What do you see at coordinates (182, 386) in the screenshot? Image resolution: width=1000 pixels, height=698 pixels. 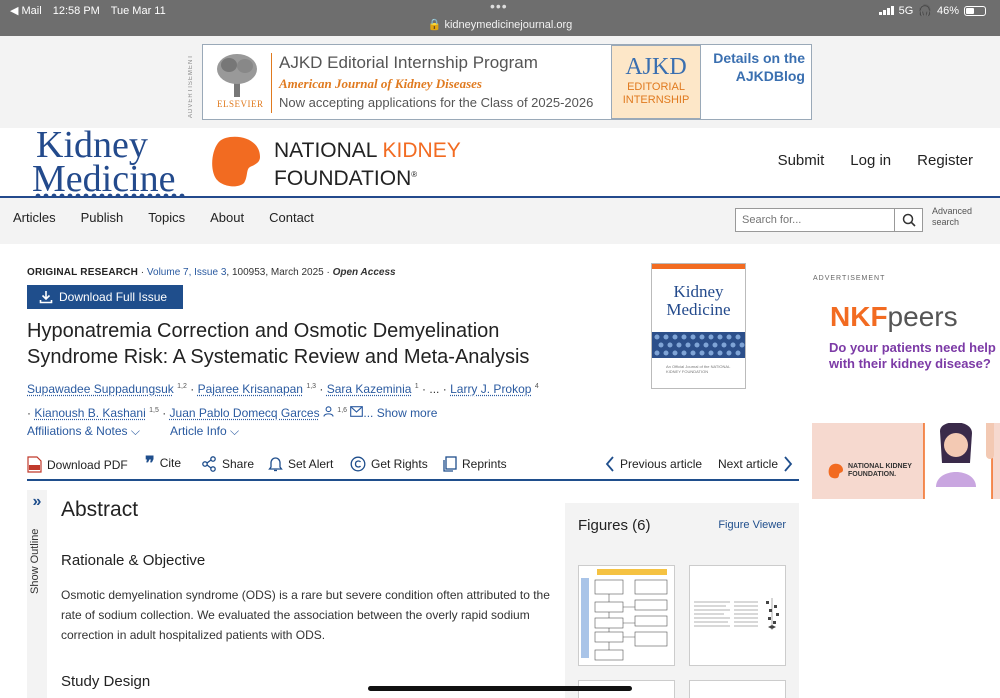 I see `author-affiliation-sup: 1,2` at bounding box center [182, 386].